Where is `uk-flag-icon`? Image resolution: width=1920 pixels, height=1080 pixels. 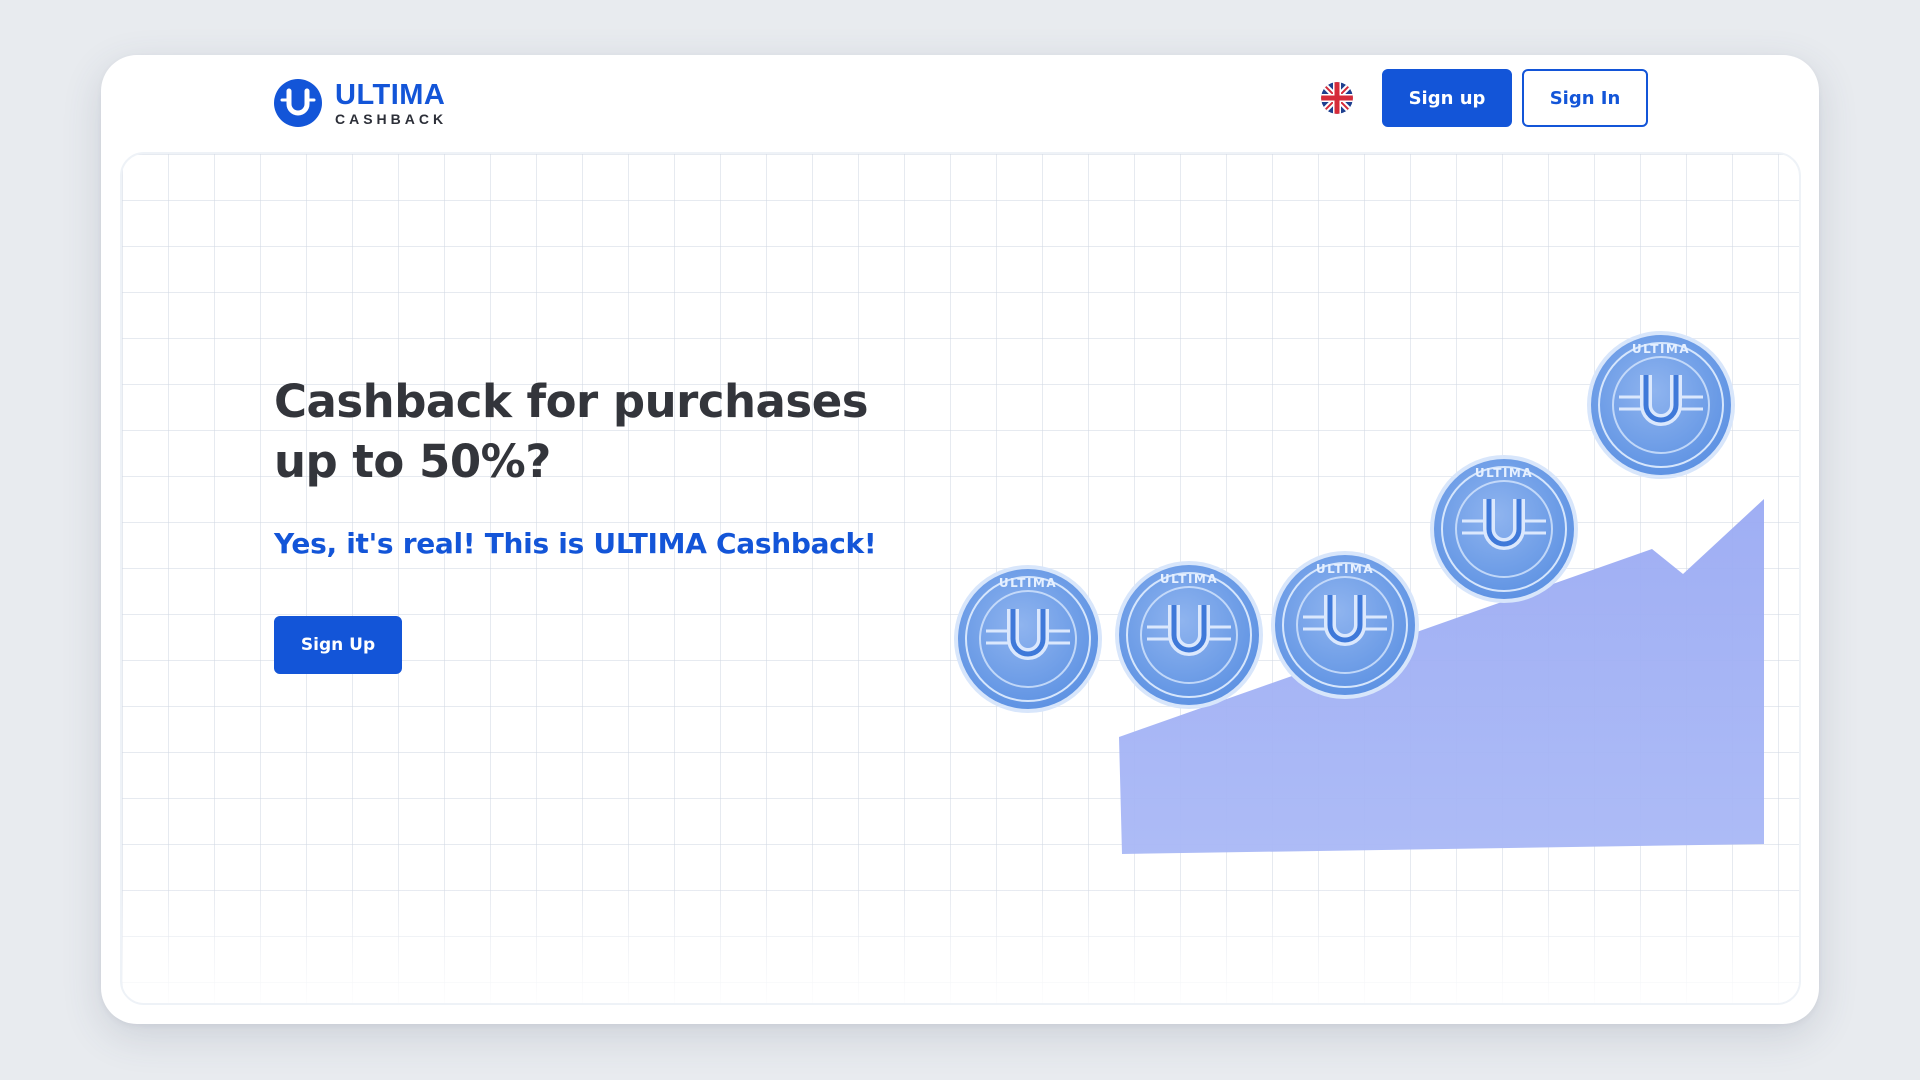 uk-flag-icon is located at coordinates (1337, 98).